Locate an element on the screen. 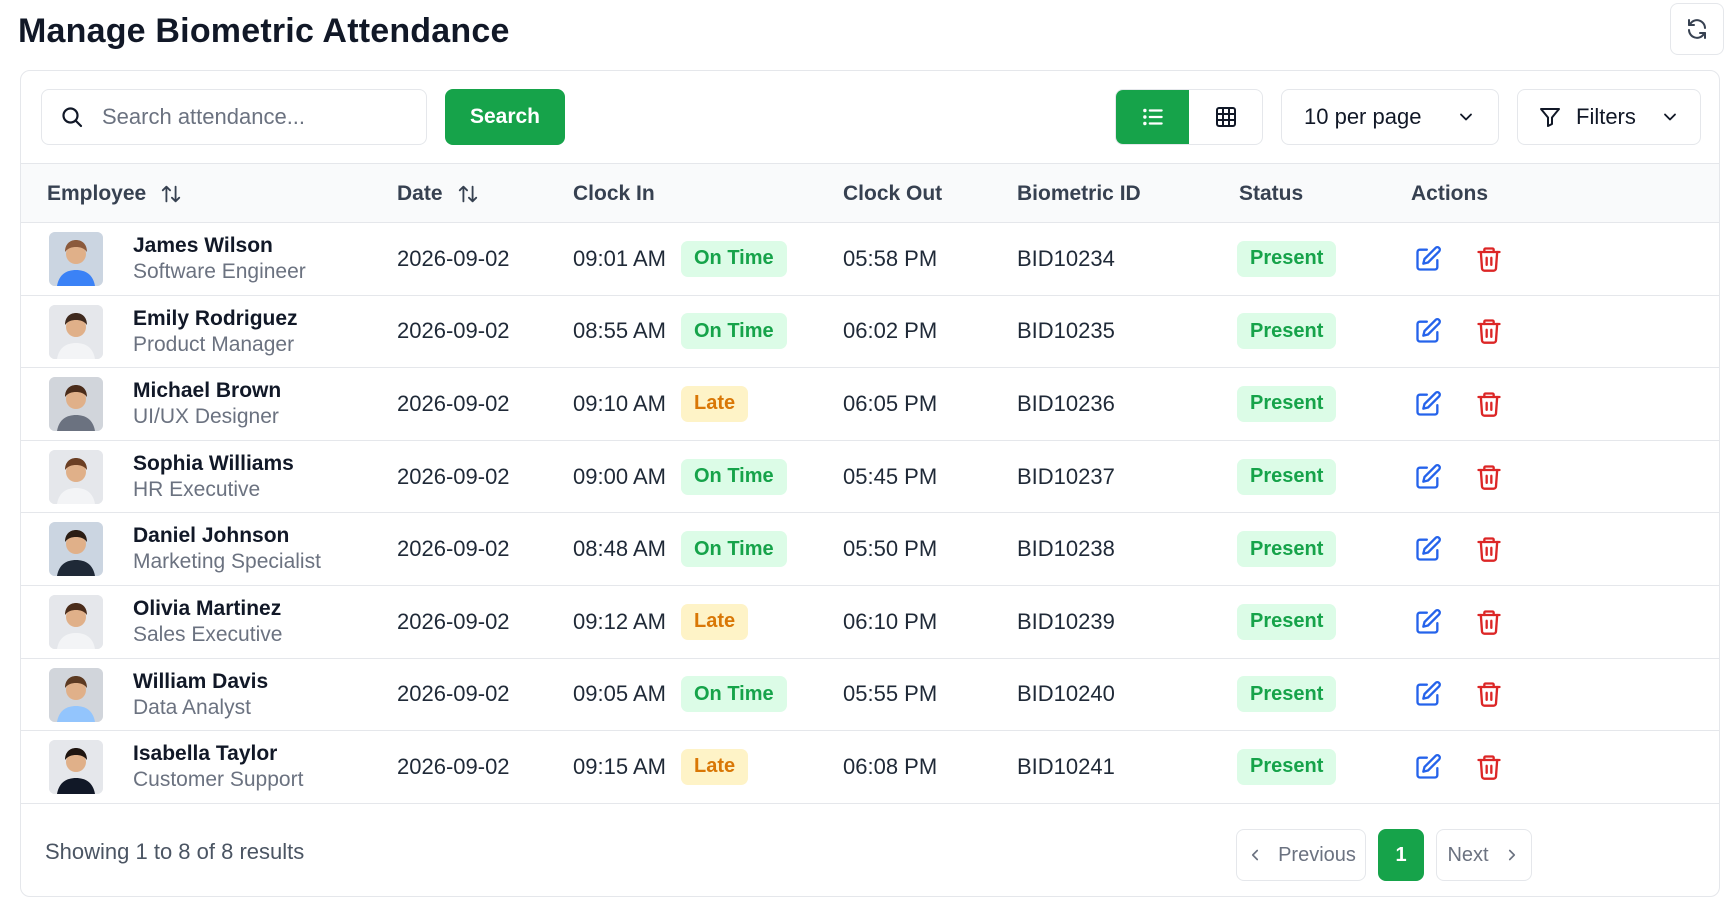 This screenshot has width=1732, height=908. filters-button: Filters is located at coordinates (1609, 117).